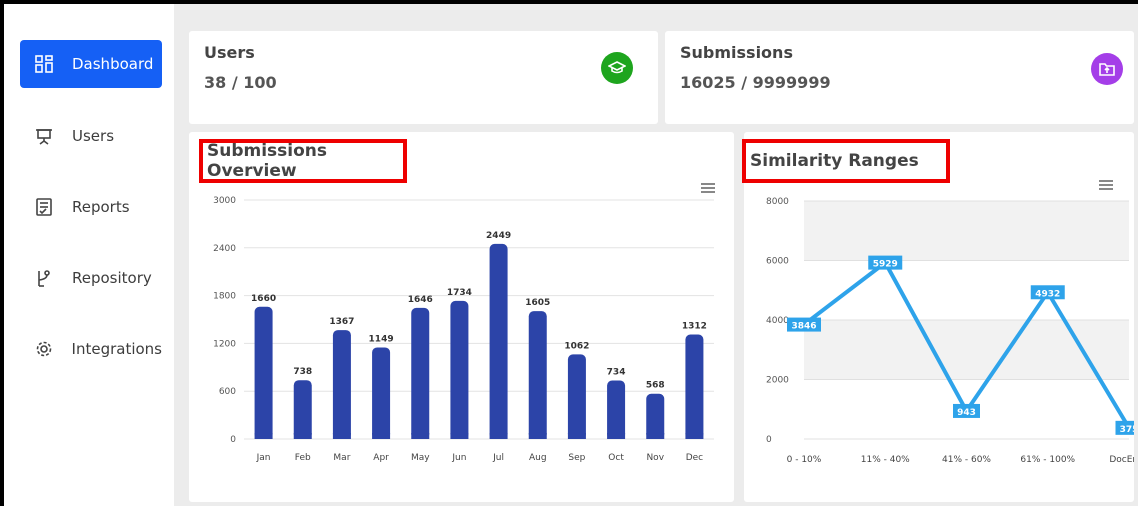 This screenshot has height=506, width=1138. I want to click on x-tick-label: Apr, so click(381, 458).